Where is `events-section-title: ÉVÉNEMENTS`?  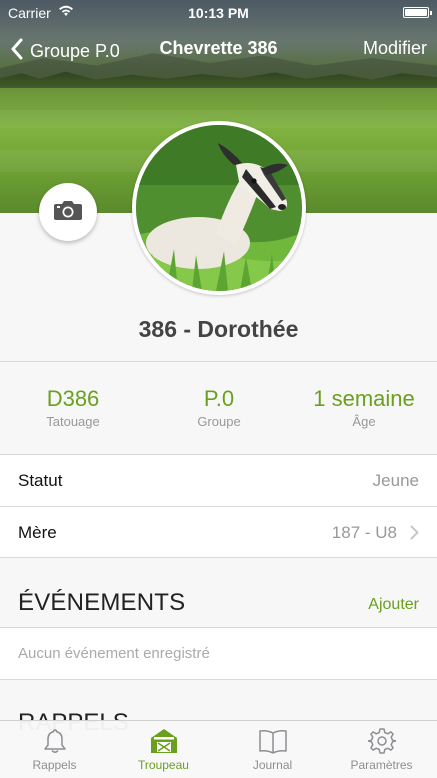 events-section-title: ÉVÉNEMENTS is located at coordinates (102, 602).